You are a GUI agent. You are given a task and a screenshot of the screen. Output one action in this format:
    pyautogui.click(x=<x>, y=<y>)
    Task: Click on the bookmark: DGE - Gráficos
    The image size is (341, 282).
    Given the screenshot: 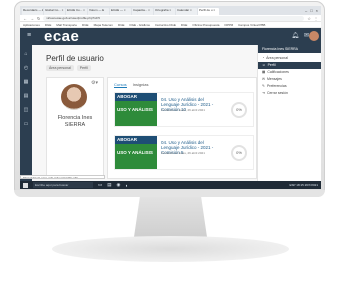 What is the action you would take?
    pyautogui.click(x=140, y=24)
    